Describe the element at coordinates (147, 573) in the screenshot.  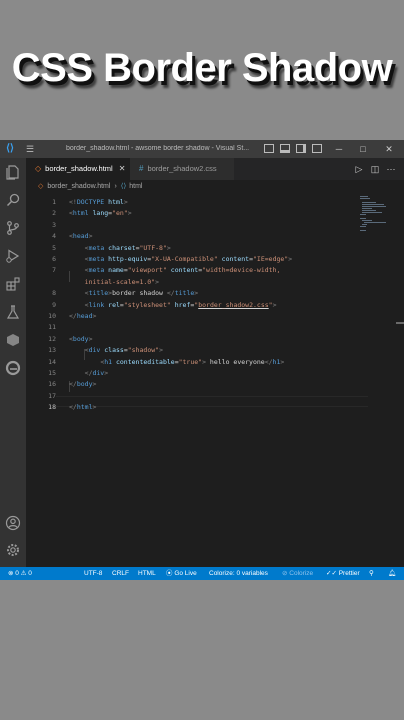
I see `language-mode: HTML` at that location.